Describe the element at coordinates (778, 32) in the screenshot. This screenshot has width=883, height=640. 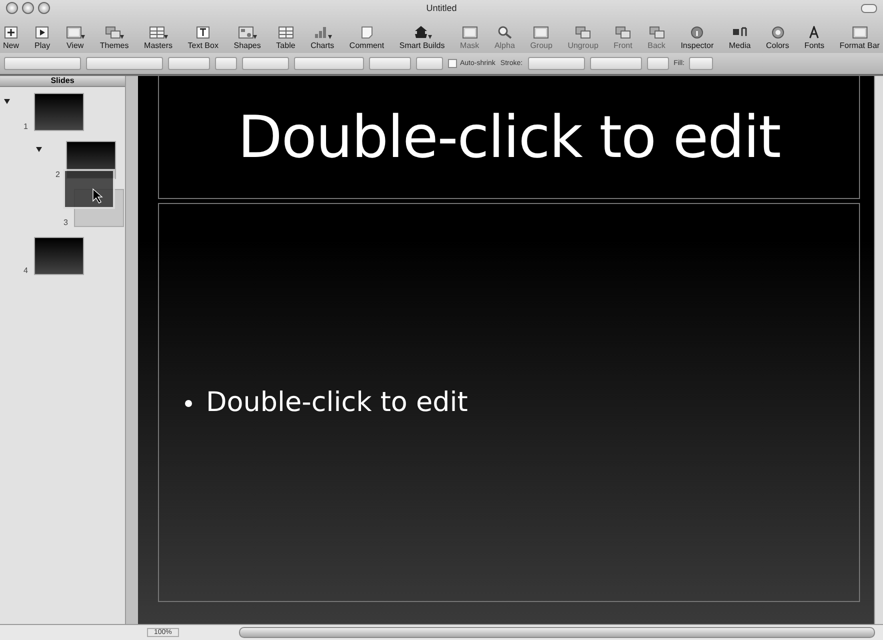
I see `color-wheel-icon` at that location.